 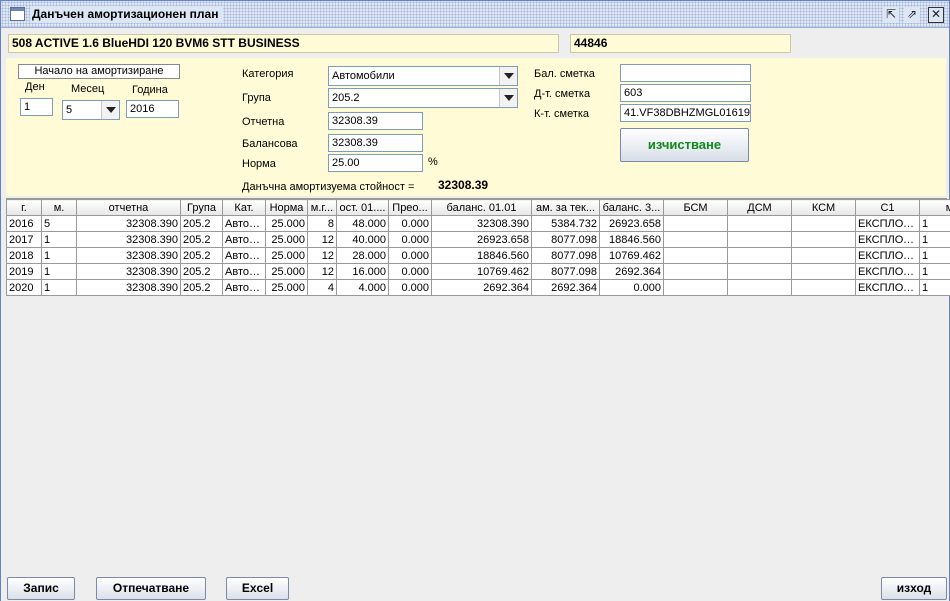 What do you see at coordinates (914, 588) in the screenshot?
I see `exit-button: изход` at bounding box center [914, 588].